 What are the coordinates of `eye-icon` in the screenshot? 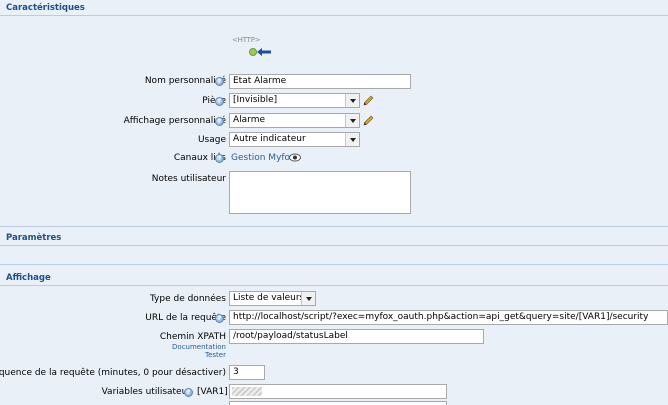 It's located at (295, 157).